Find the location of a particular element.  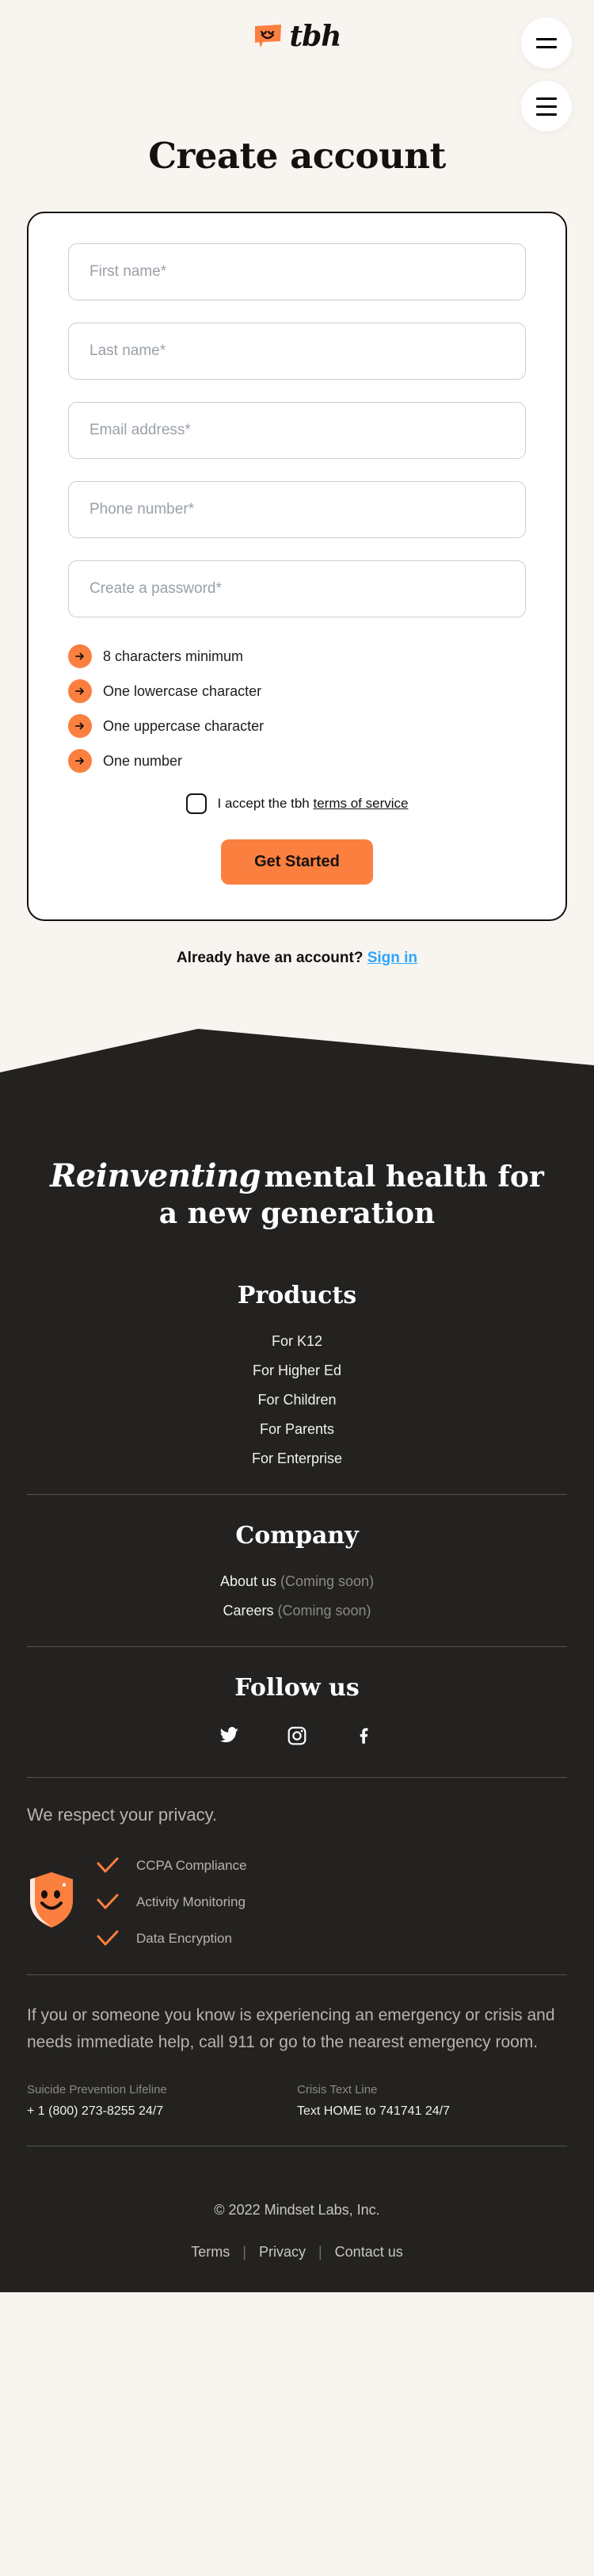

tbh-logo: tbh is located at coordinates (297, 36).